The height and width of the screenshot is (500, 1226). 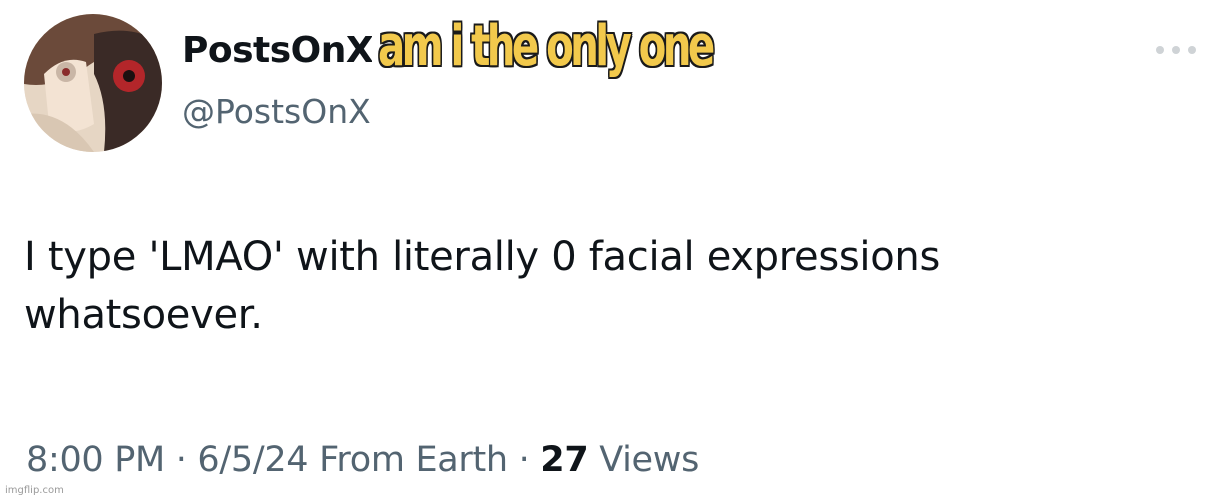 I want to click on more-options-icon, so click(x=1176, y=50).